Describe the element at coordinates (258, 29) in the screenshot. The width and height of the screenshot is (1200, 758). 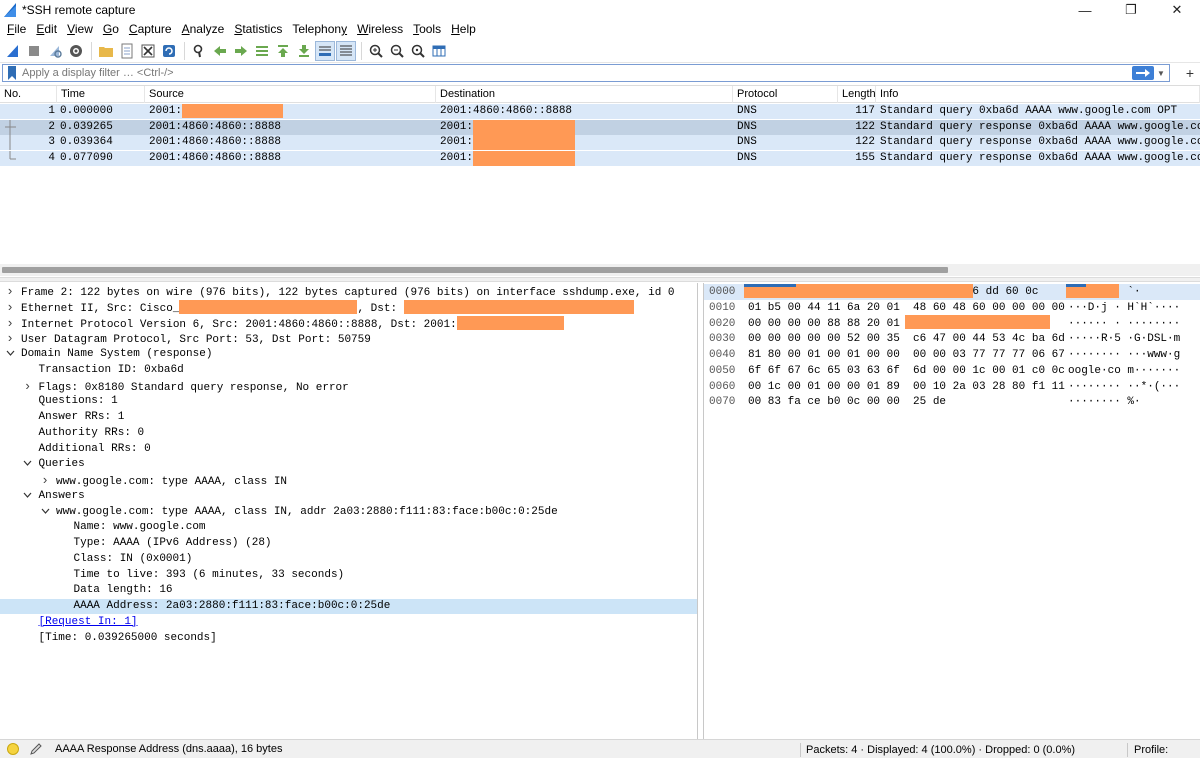
I see `menu-statistics: Statistics` at that location.